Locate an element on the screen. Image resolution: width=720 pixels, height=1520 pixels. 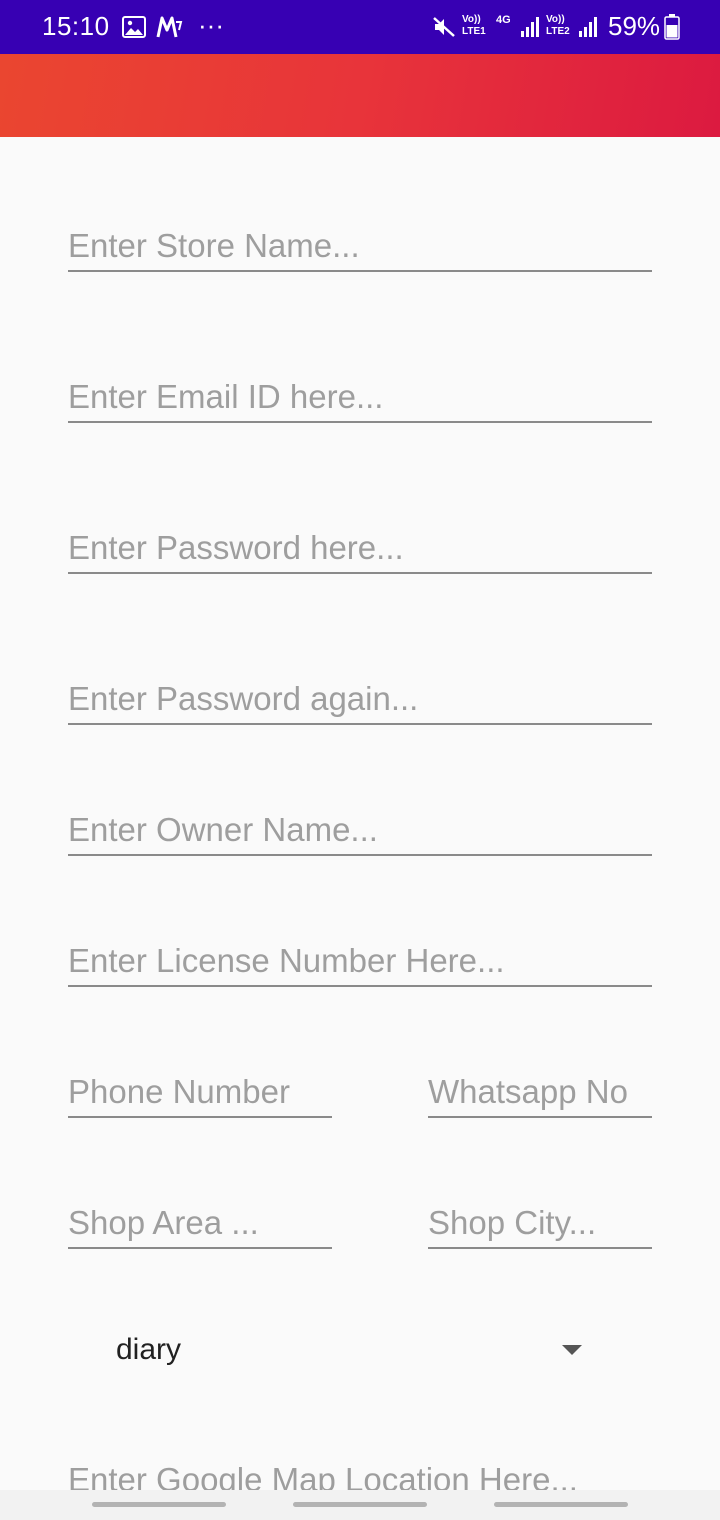
back-button is located at coordinates (561, 1504).